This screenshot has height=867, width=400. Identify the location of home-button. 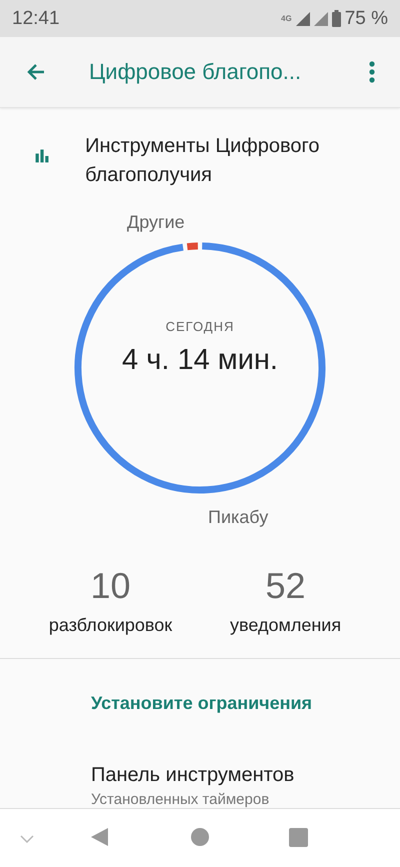
(200, 838).